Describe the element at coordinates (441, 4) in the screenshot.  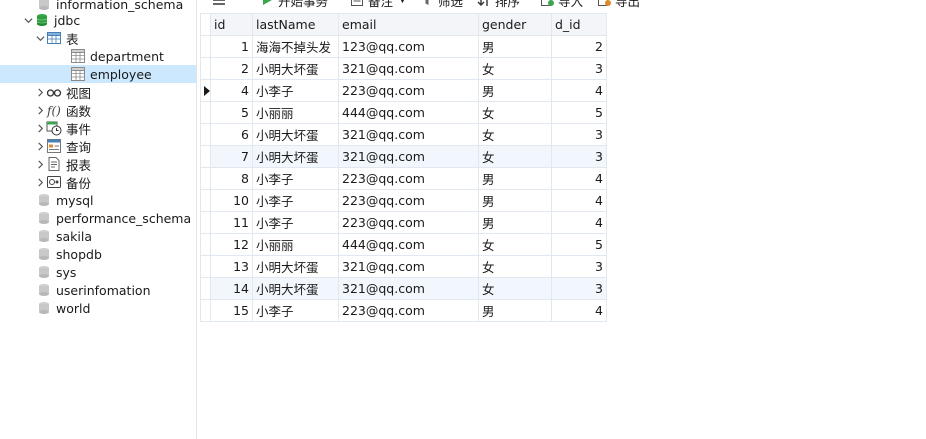
I see `filter-button: 筛选` at that location.